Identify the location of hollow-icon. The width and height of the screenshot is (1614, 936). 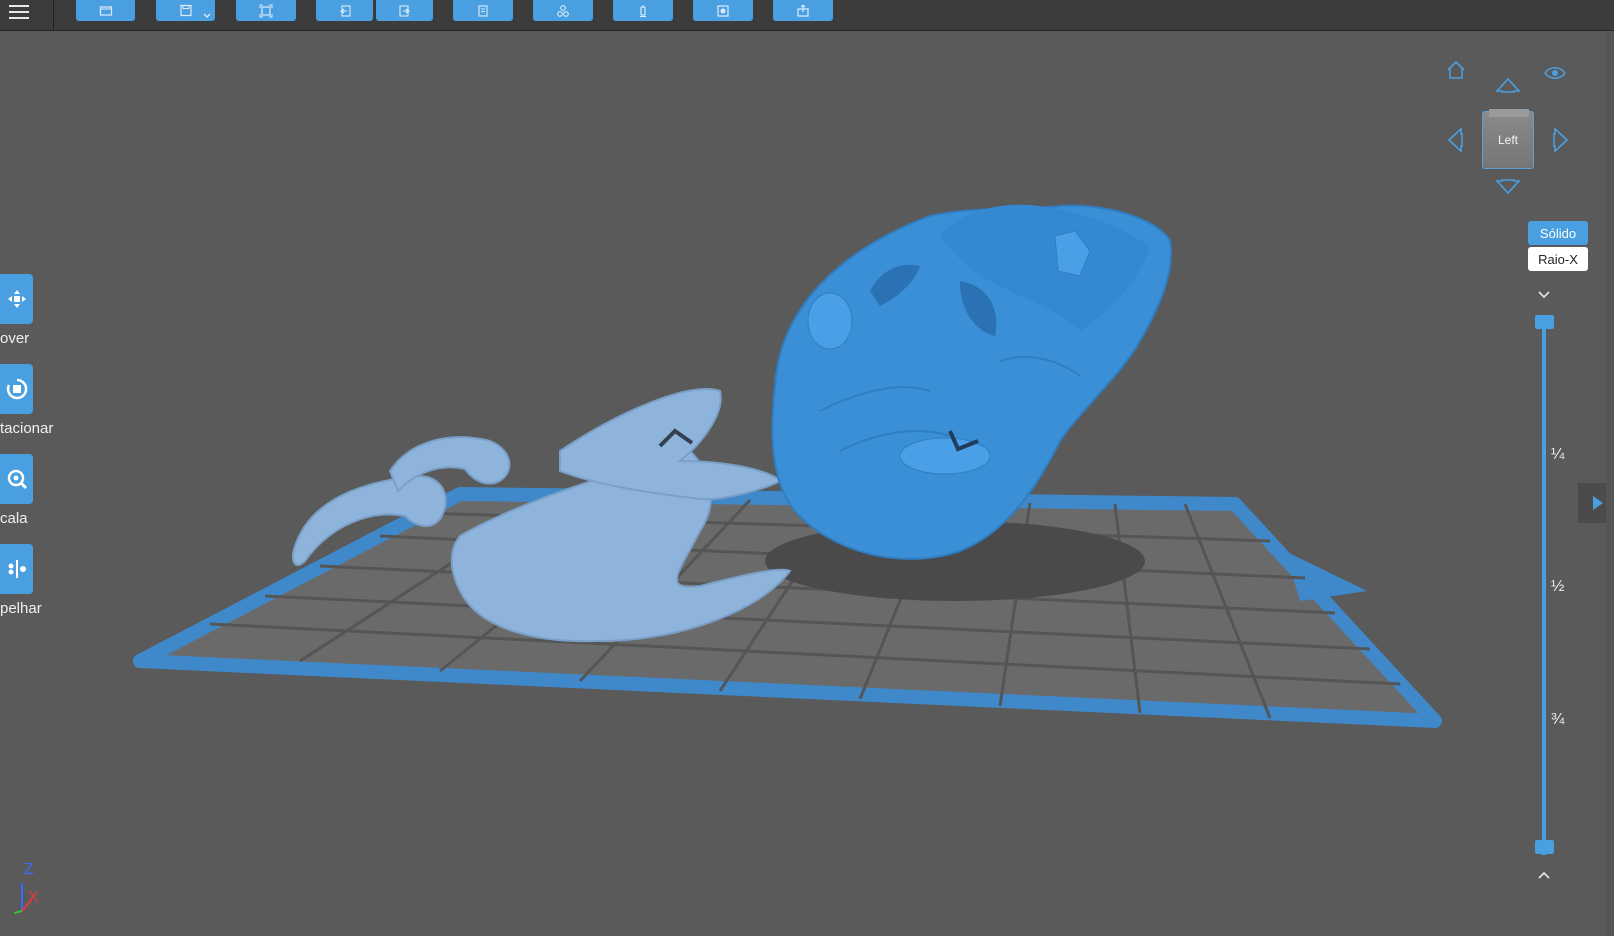
(723, 10).